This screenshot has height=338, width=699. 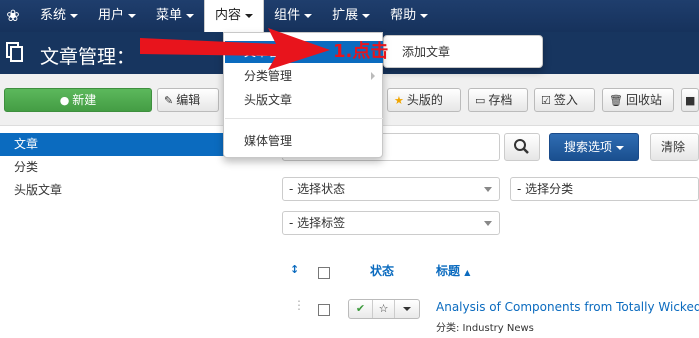 I want to click on checkin-button: ☑ 签入, so click(x=564, y=100).